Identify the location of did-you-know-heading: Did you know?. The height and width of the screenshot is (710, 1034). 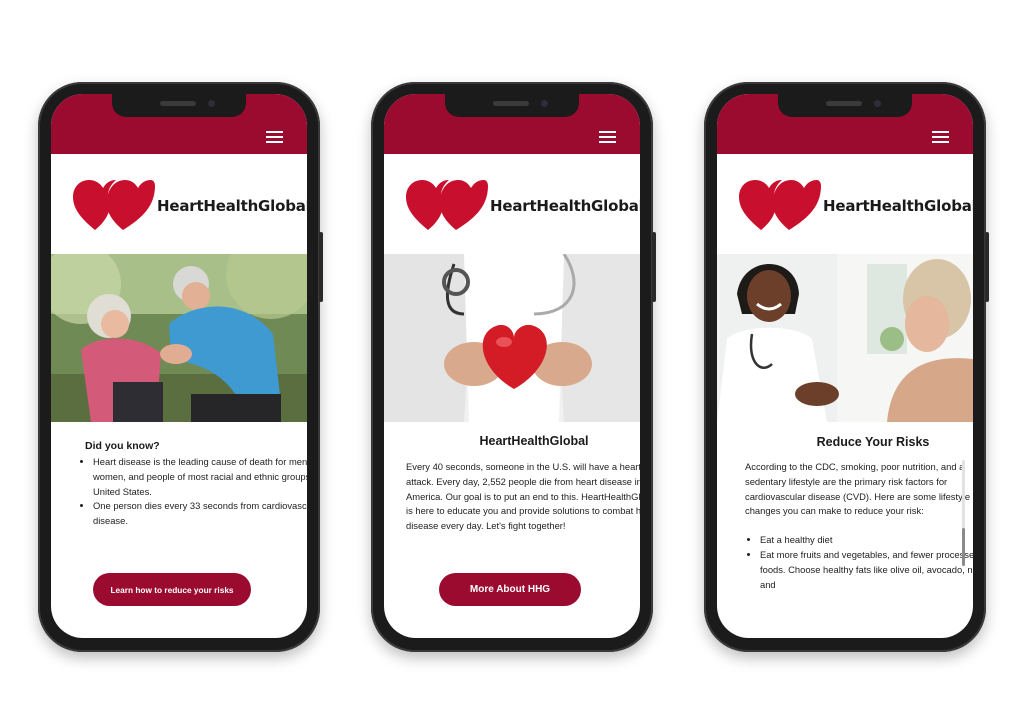
(122, 446).